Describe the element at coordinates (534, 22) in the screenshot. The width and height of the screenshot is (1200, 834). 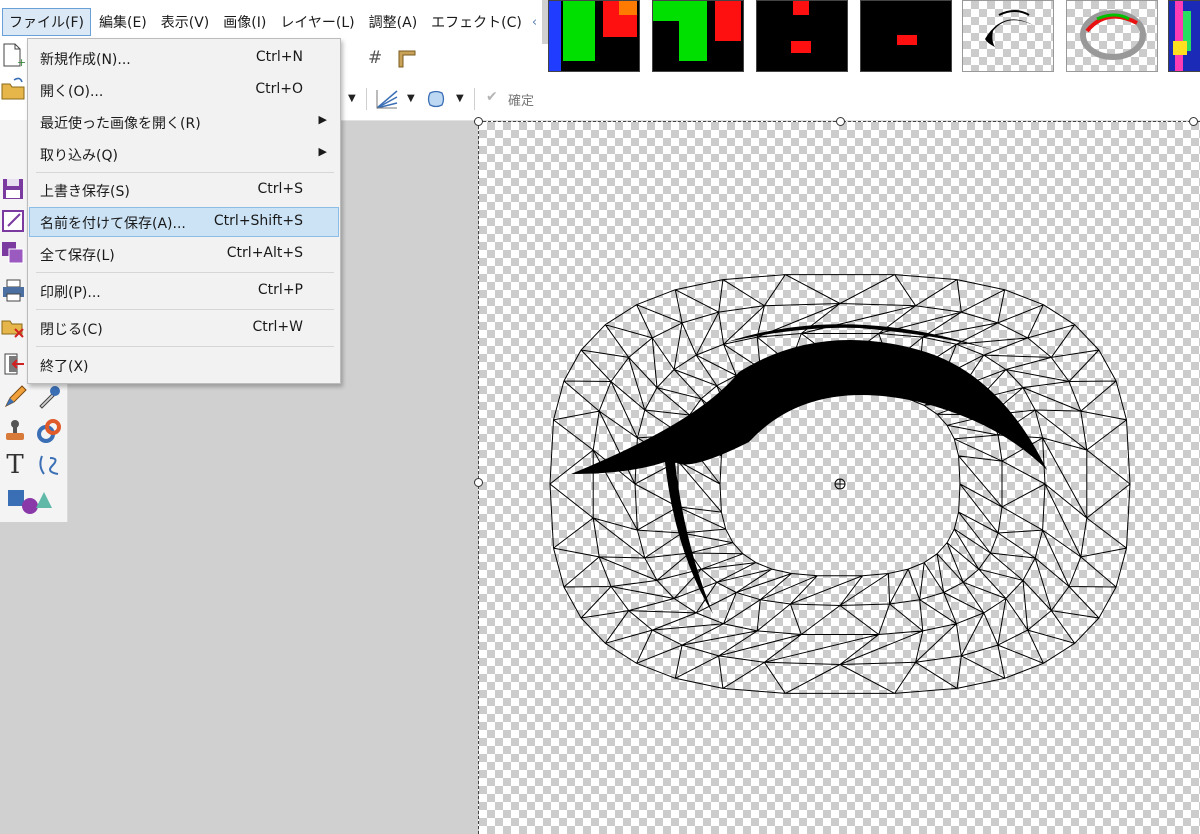
I see `chevron-left-icon: ‹` at that location.